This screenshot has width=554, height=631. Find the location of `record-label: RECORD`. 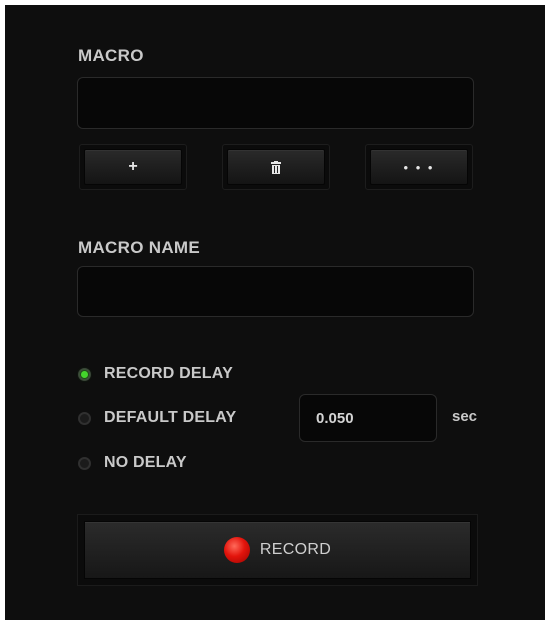

record-label: RECORD is located at coordinates (295, 549).